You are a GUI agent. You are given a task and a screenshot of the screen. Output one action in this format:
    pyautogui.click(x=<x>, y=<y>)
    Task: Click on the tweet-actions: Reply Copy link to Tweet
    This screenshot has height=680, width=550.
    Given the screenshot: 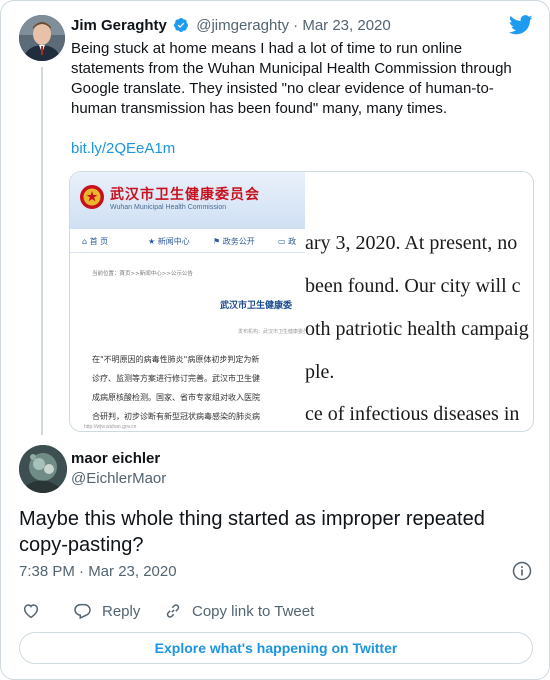 What is the action you would take?
    pyautogui.click(x=275, y=612)
    